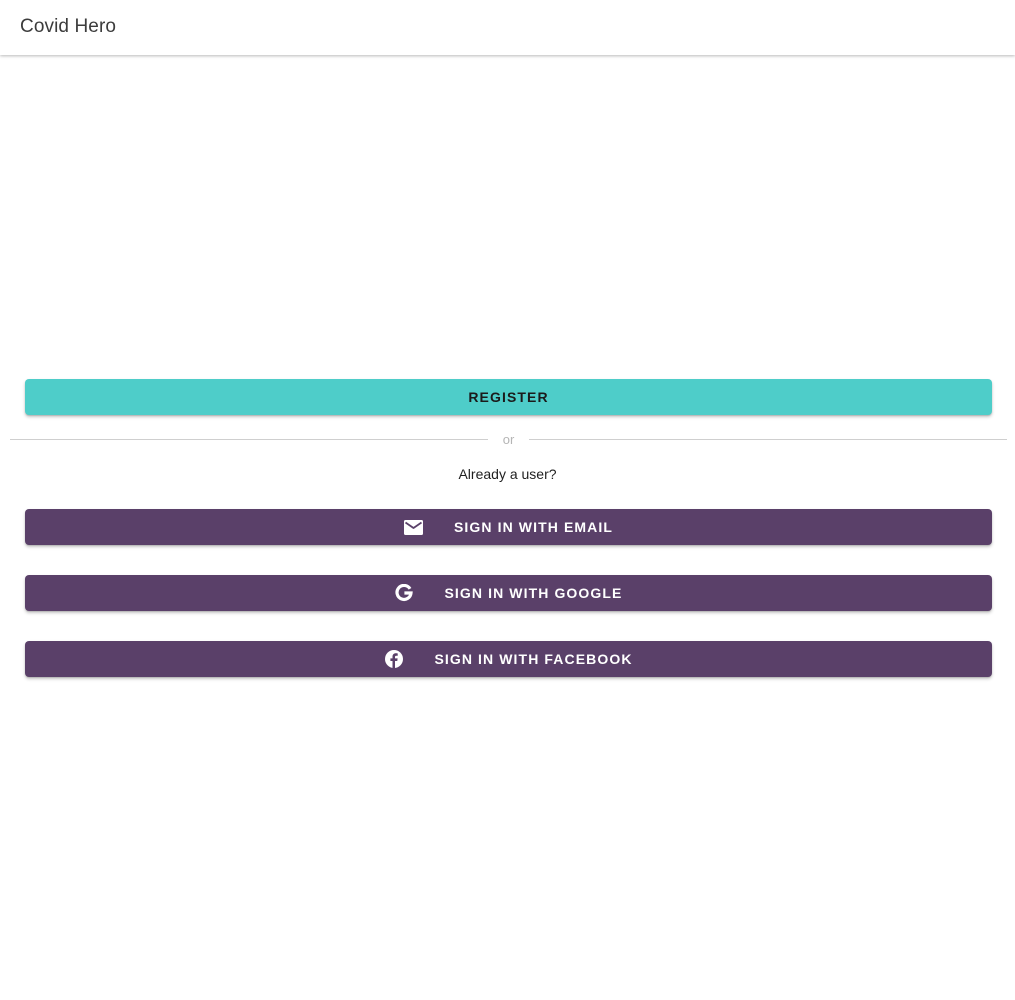 Image resolution: width=1015 pixels, height=1000 pixels. Describe the element at coordinates (394, 659) in the screenshot. I see `facebook-icon` at that location.